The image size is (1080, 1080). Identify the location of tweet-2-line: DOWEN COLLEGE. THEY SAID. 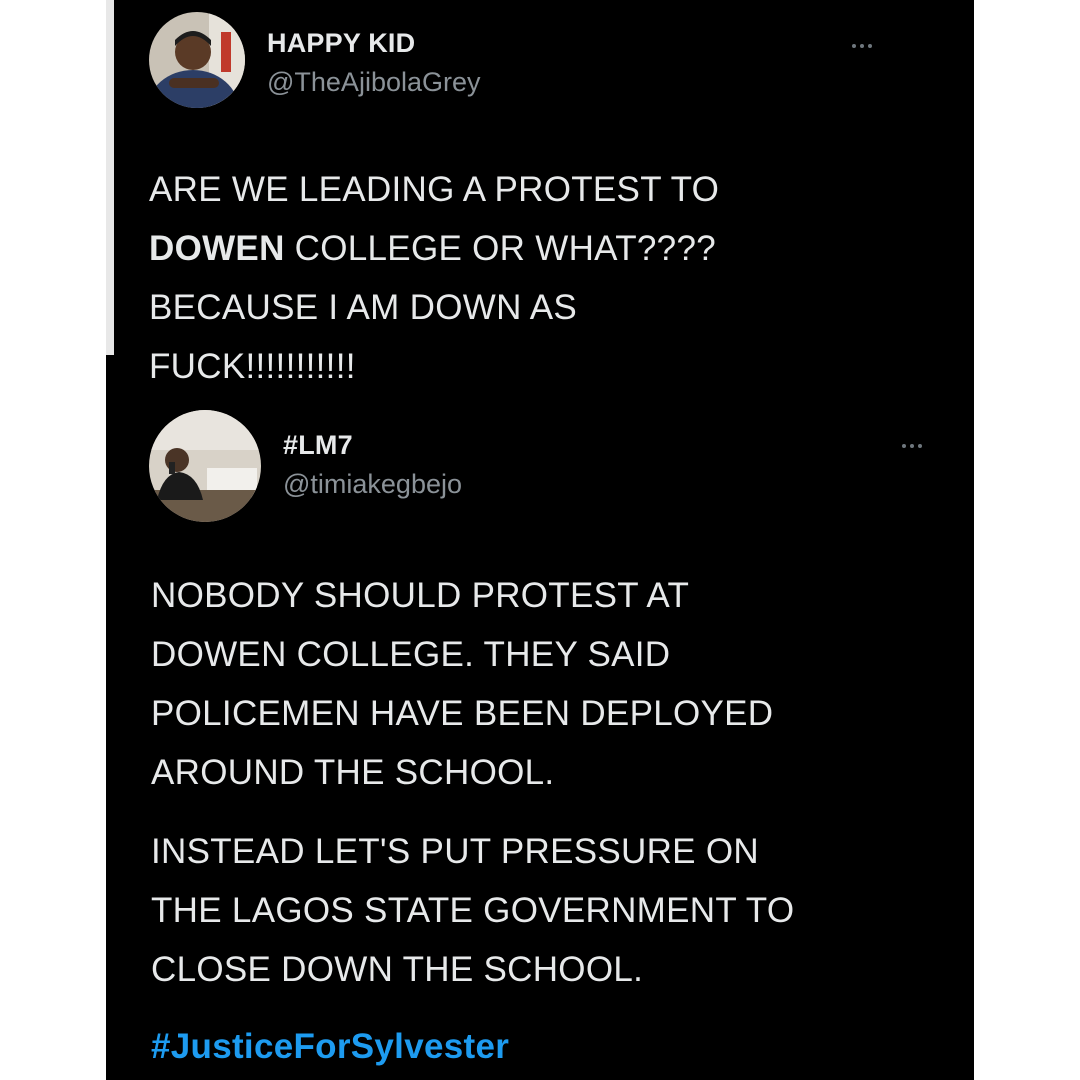
(411, 654).